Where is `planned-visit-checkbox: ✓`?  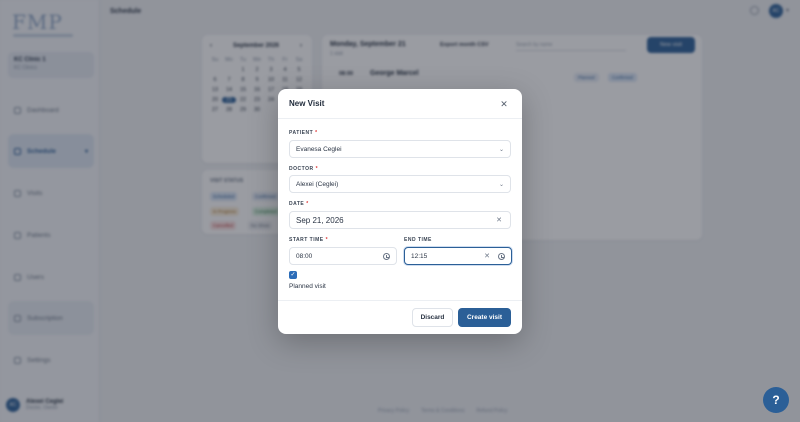
planned-visit-checkbox: ✓ is located at coordinates (293, 275).